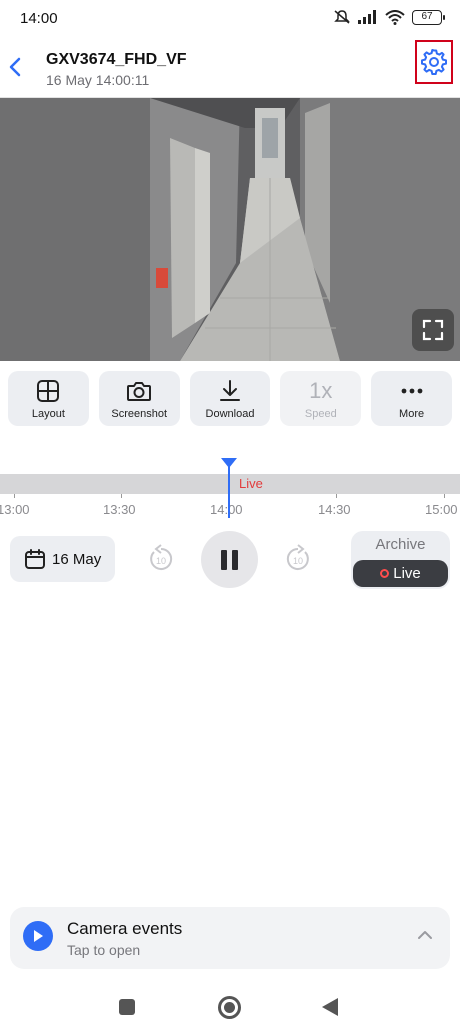  I want to click on live-mode-label: Live, so click(407, 573).